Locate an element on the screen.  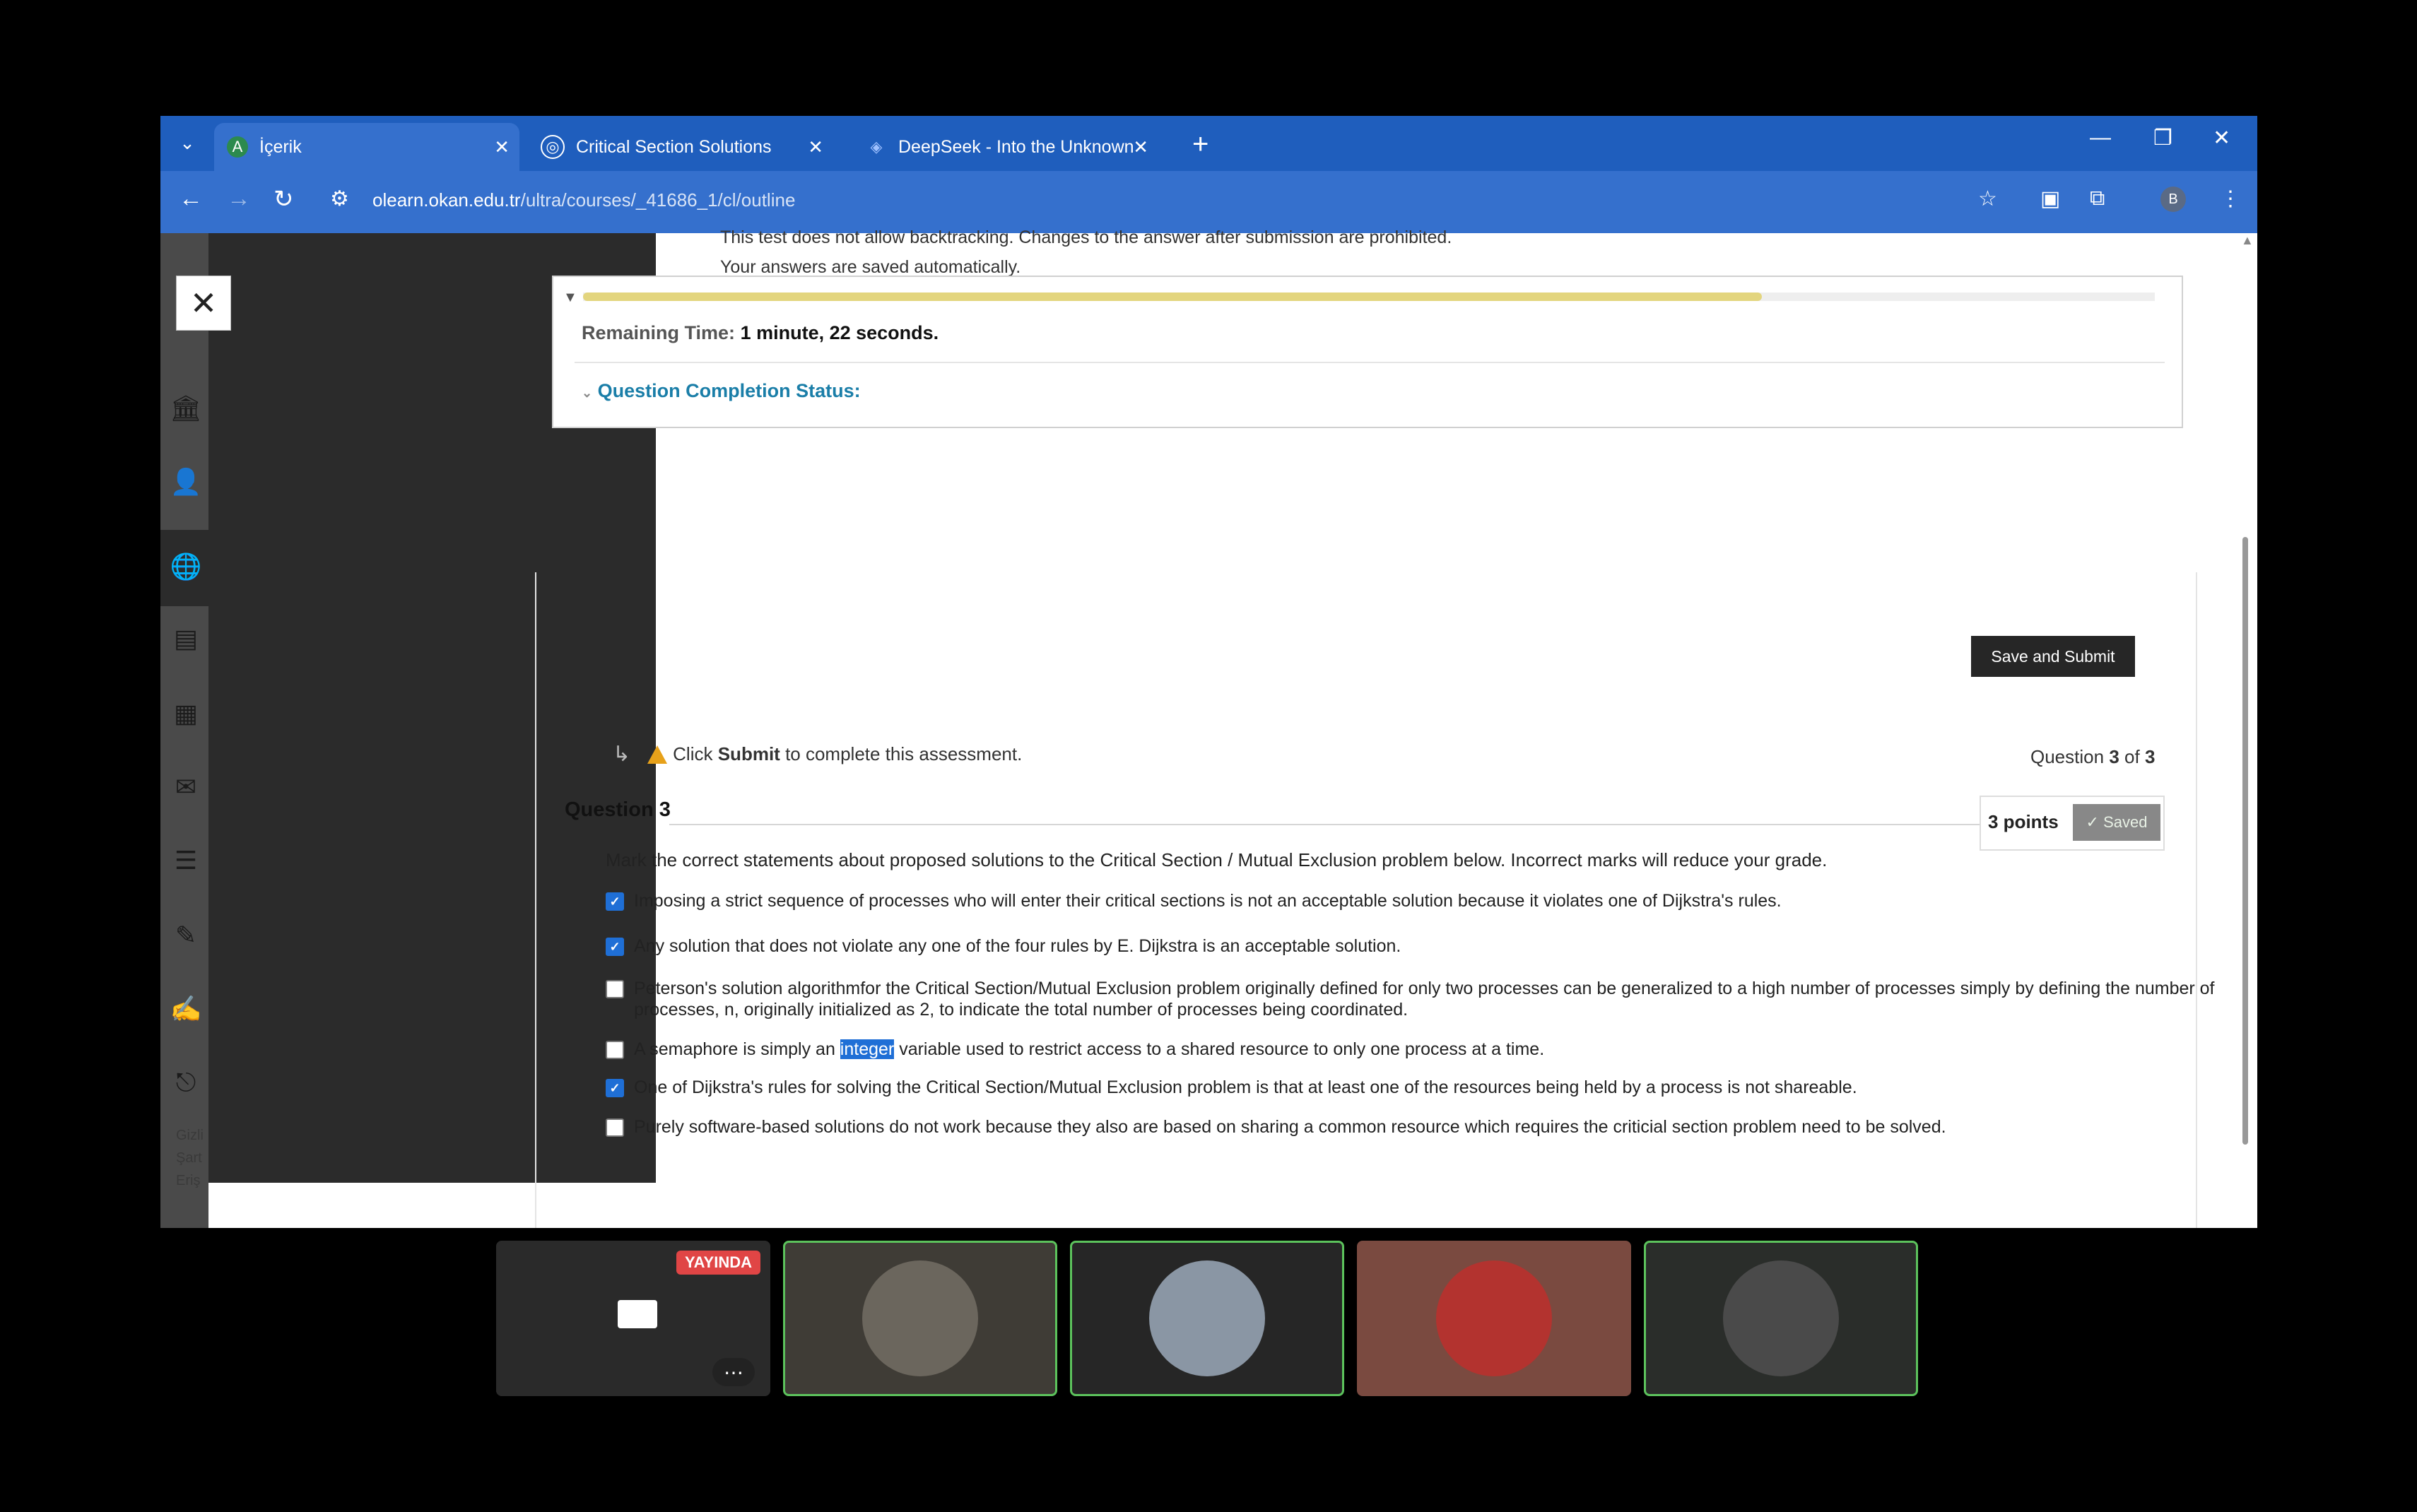
url-path: /ultra/courses/_41686_1/cl/outline is located at coordinates (658, 200).